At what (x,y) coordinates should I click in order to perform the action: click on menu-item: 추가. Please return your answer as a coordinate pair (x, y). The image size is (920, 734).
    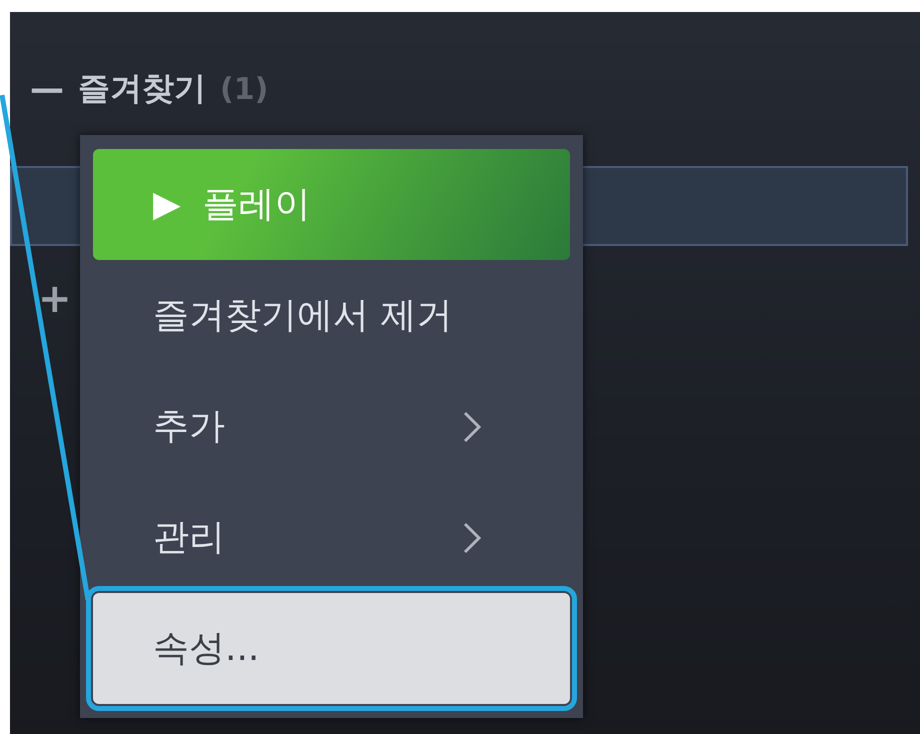
    Looking at the image, I should click on (331, 426).